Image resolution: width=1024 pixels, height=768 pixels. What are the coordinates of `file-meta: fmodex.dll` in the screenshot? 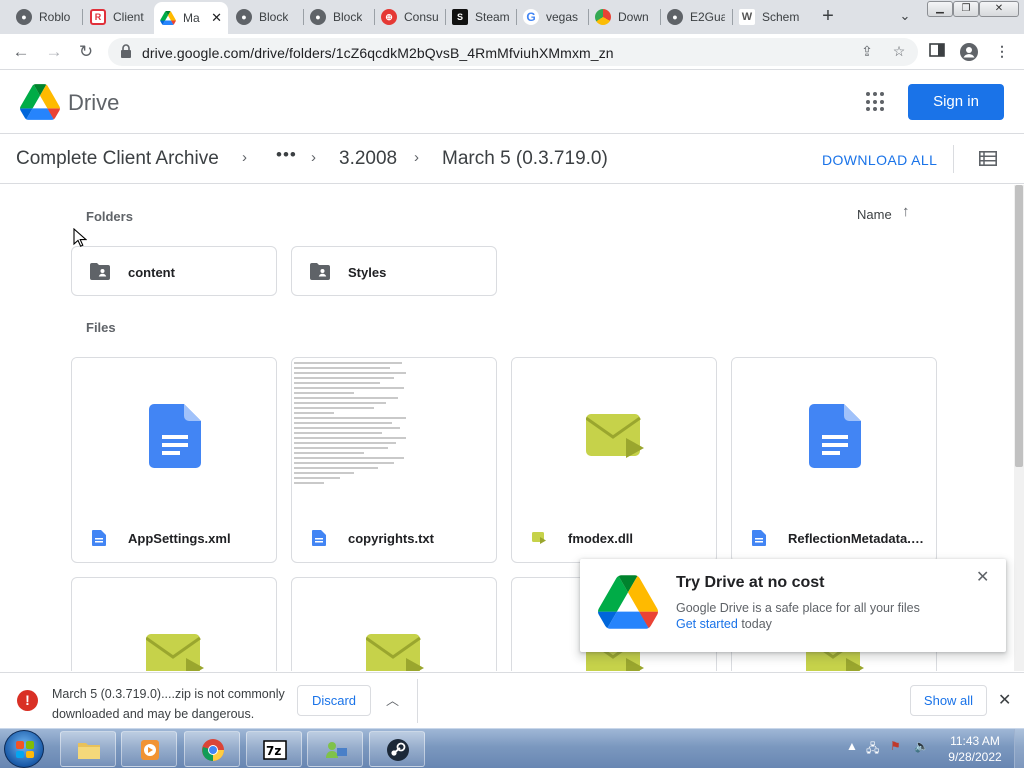 It's located at (614, 538).